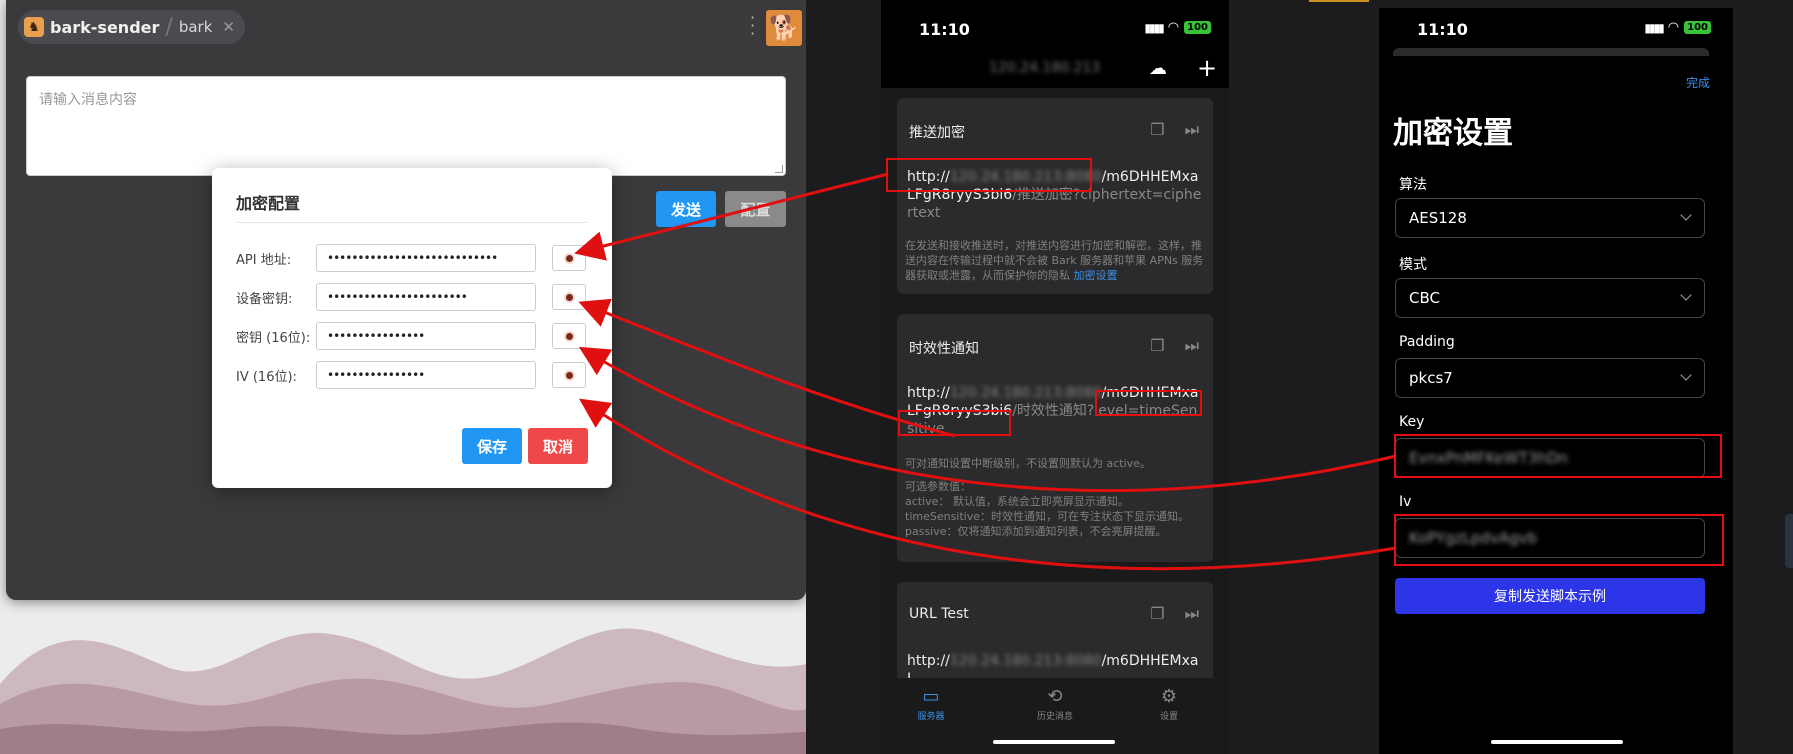  I want to click on form-row-iv: IV (16位): ••••••••••••••••, so click(411, 375).